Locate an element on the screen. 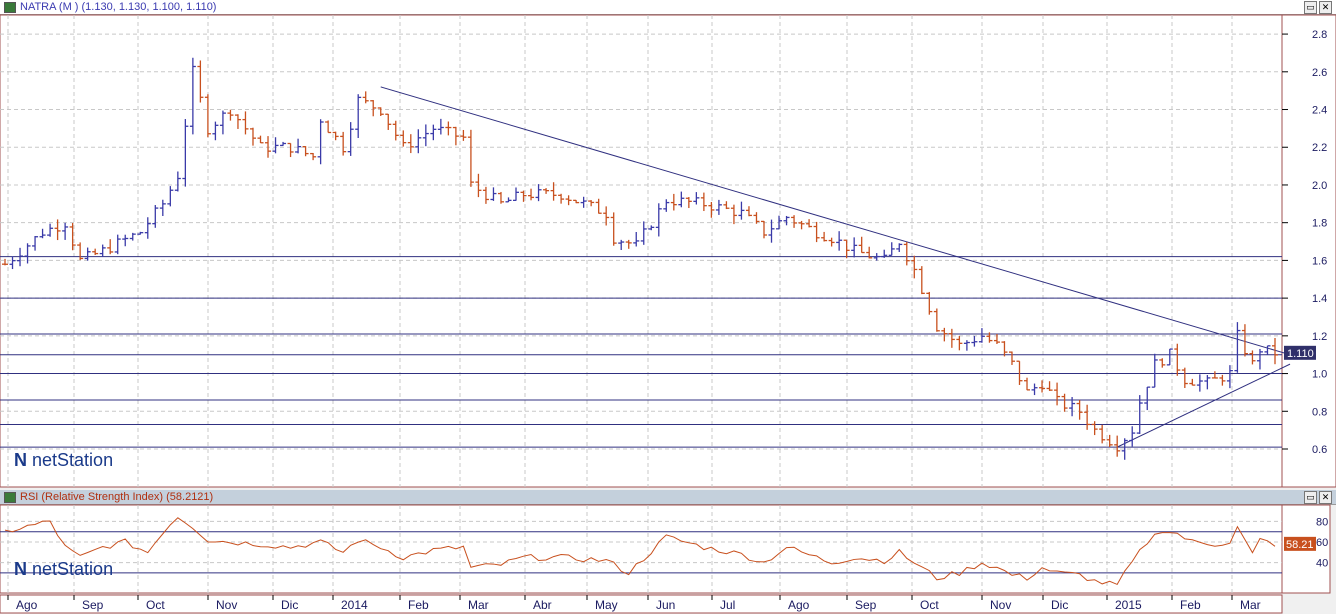 The width and height of the screenshot is (1336, 614). x-tick-label: 2015 is located at coordinates (1128, 605).